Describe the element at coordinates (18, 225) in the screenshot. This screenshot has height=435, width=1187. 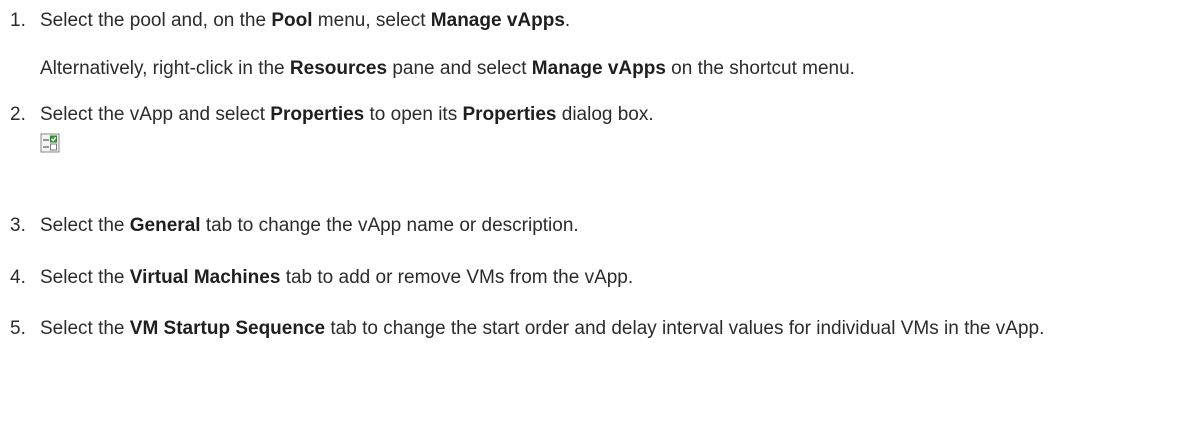
I see `step-number: 3.` at that location.